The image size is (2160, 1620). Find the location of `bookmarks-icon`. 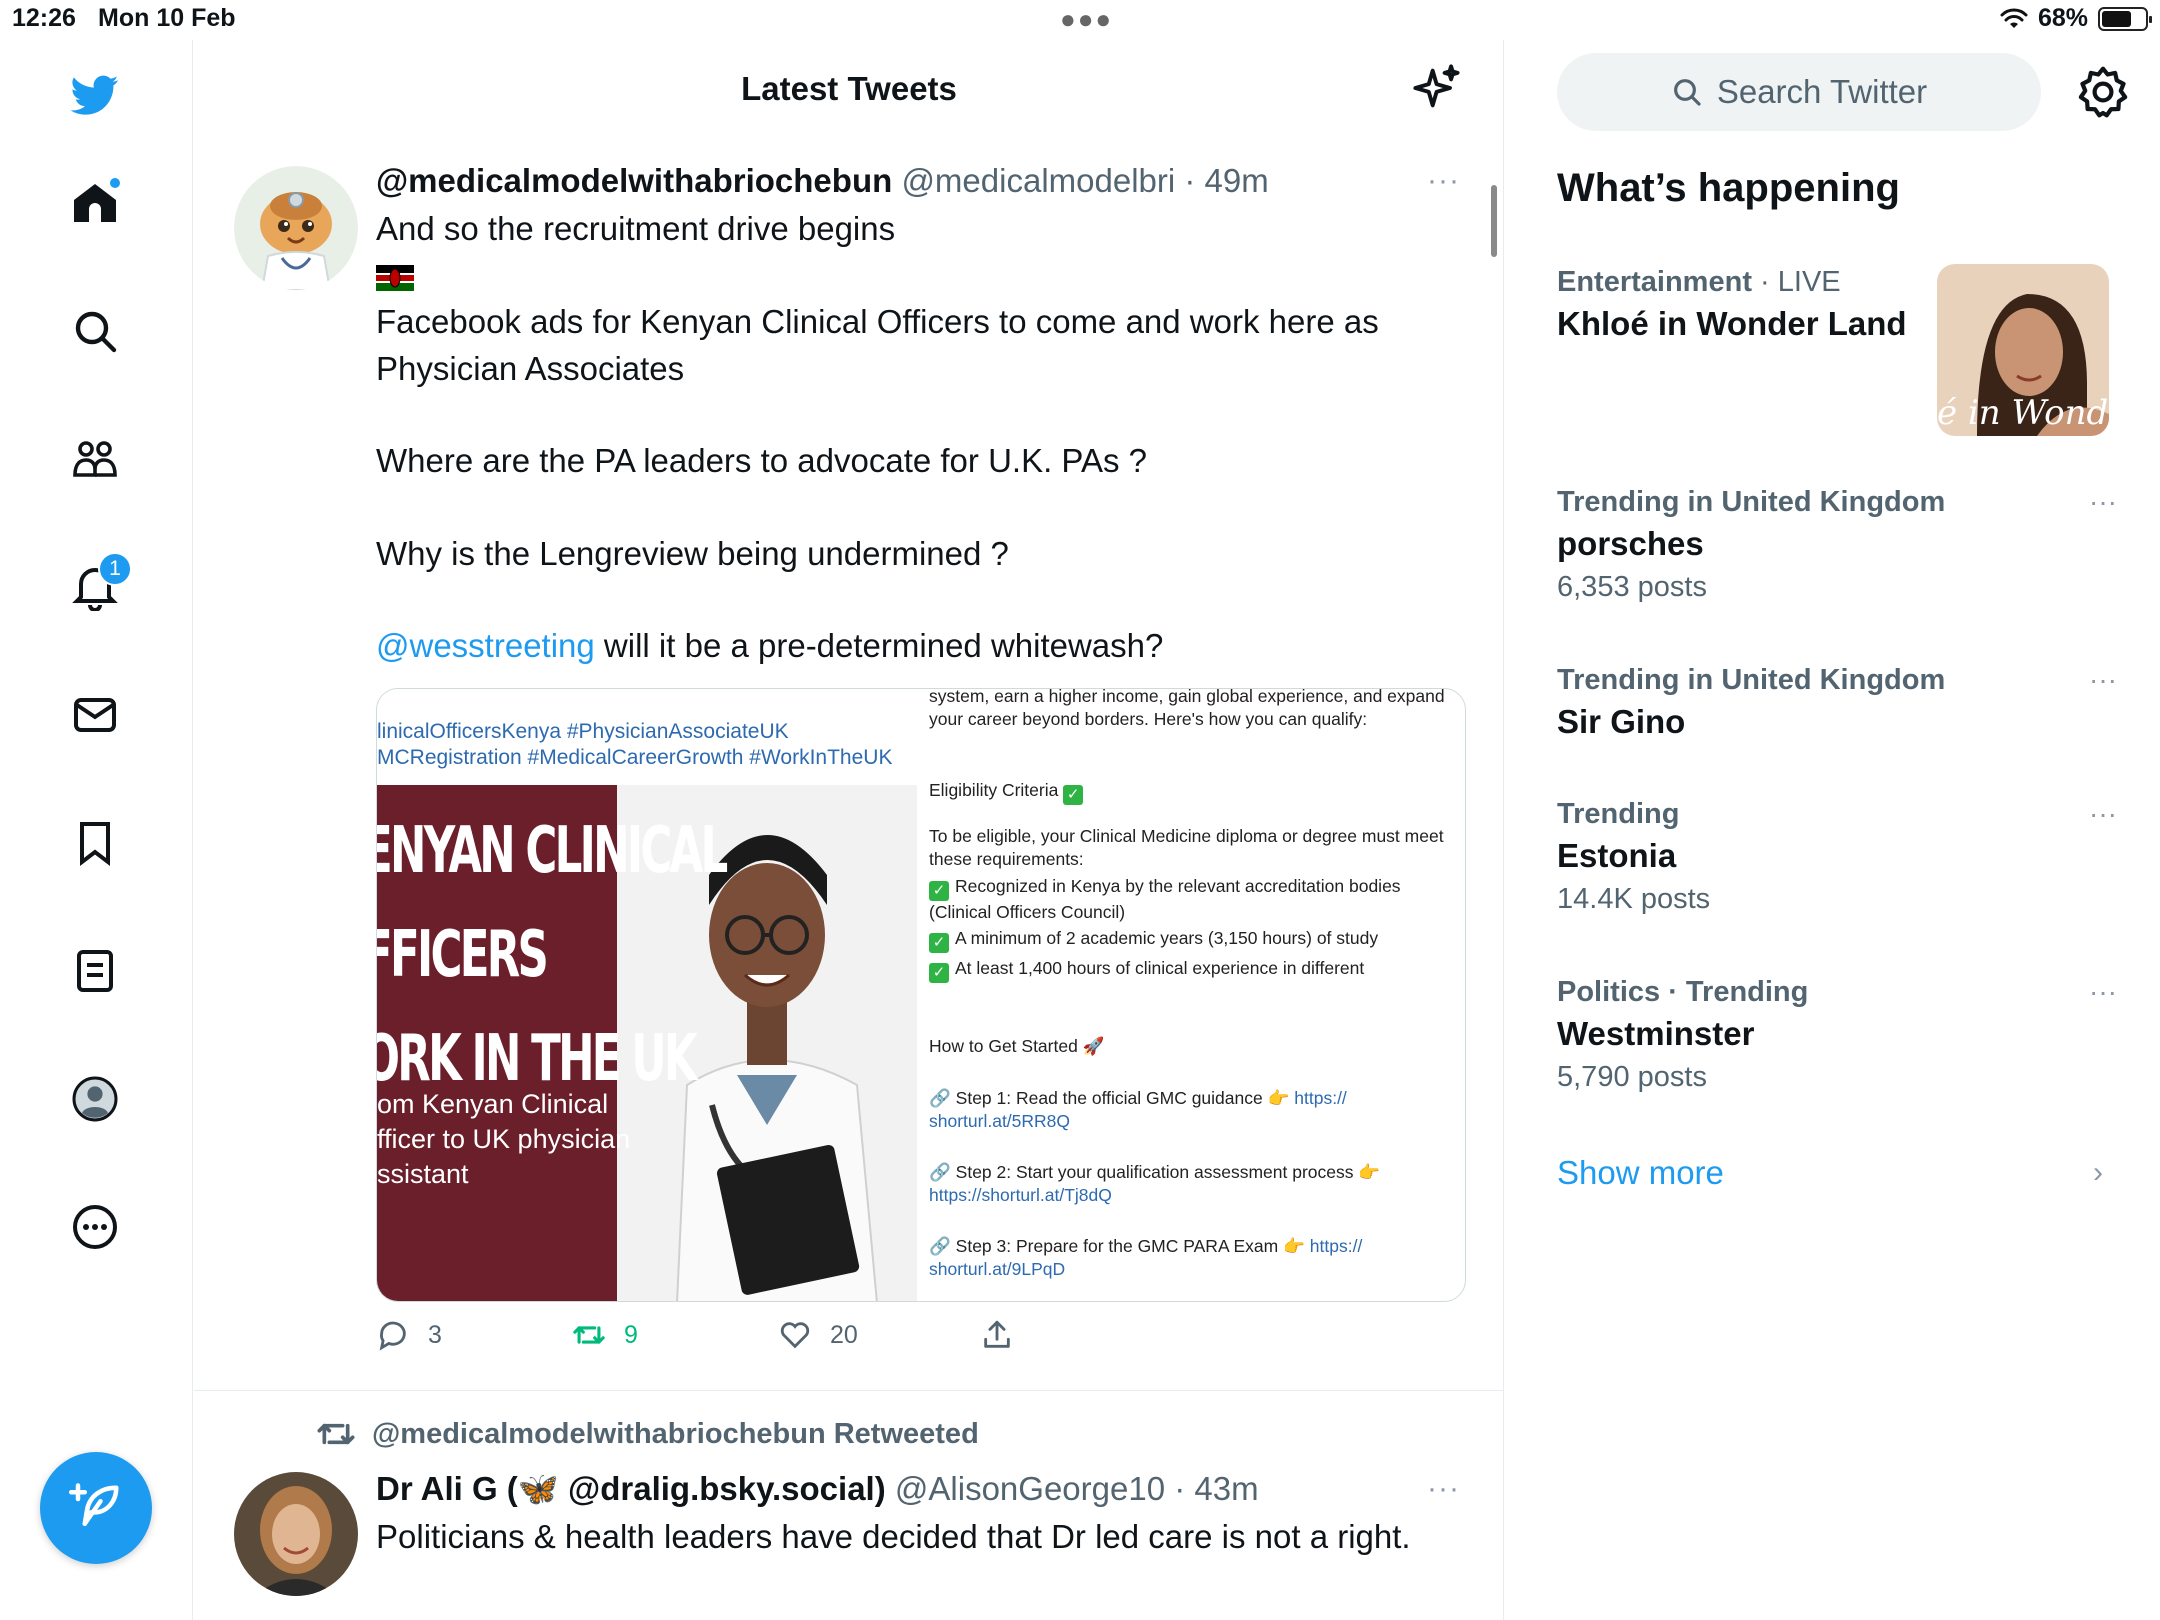

bookmarks-icon is located at coordinates (95, 843).